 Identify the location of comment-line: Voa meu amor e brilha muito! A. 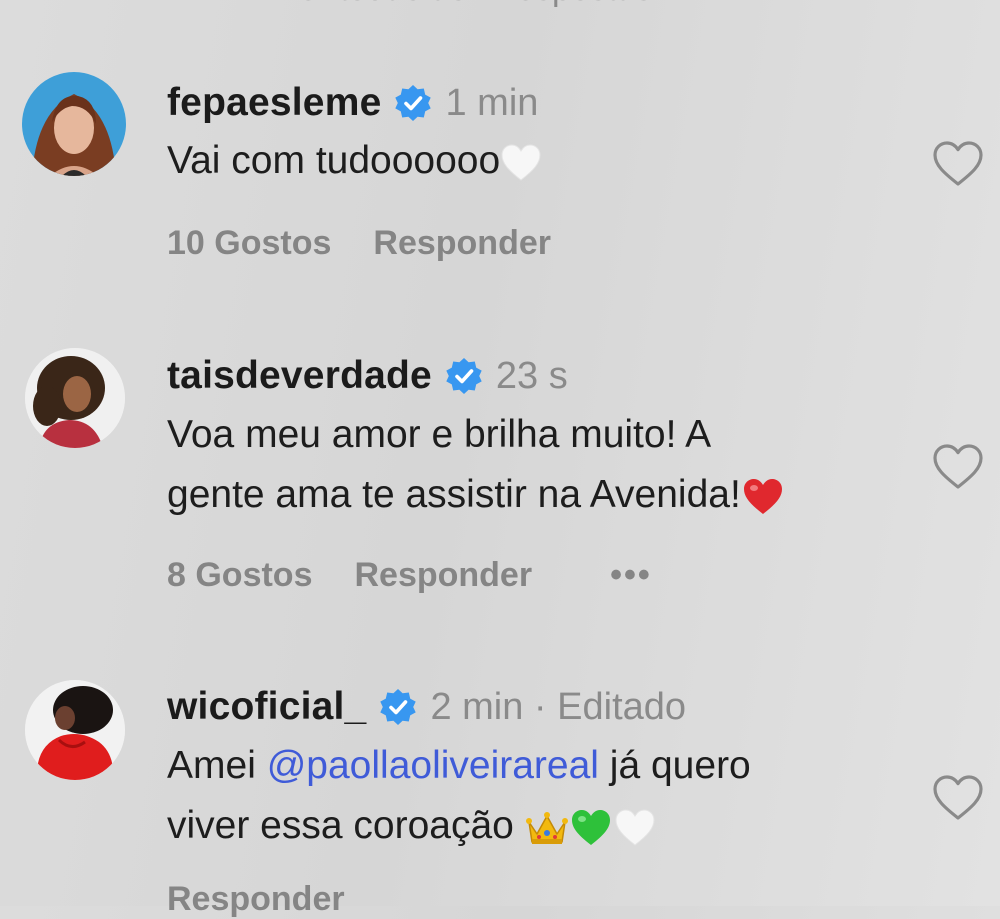
(439, 434).